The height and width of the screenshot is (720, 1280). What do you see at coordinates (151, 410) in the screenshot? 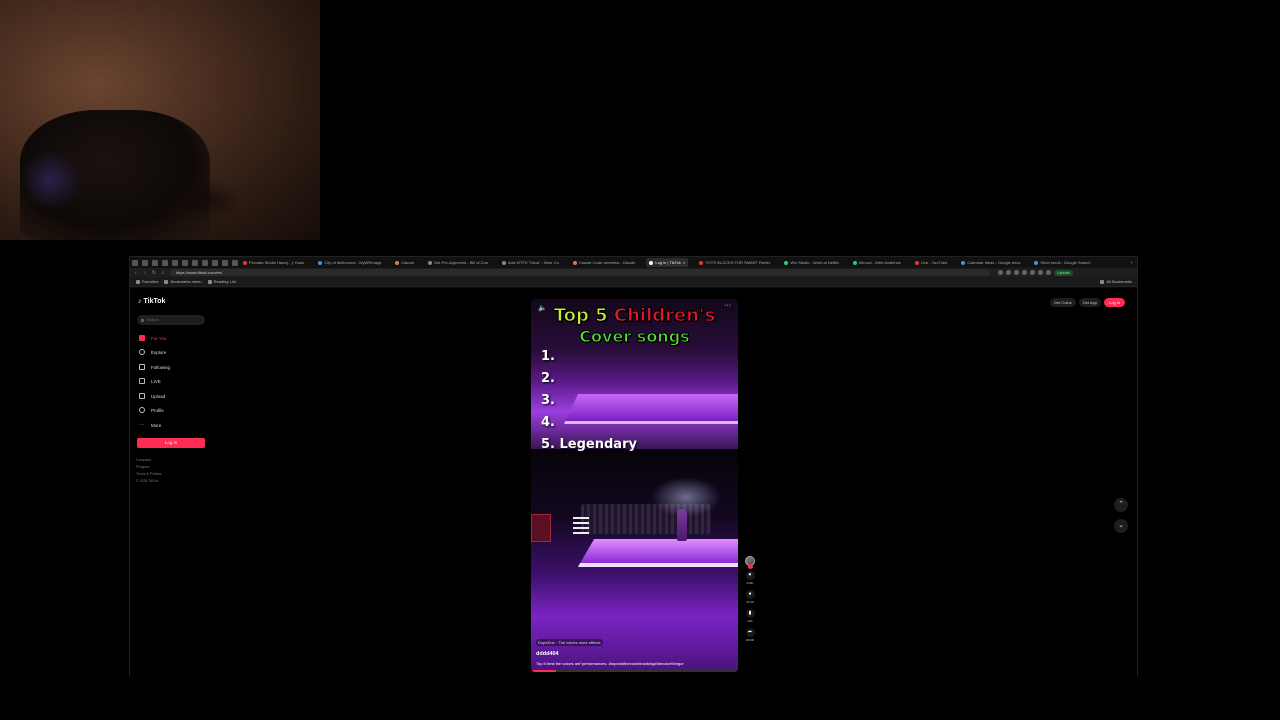
I see `sidebar-item-profile: Profile` at bounding box center [151, 410].